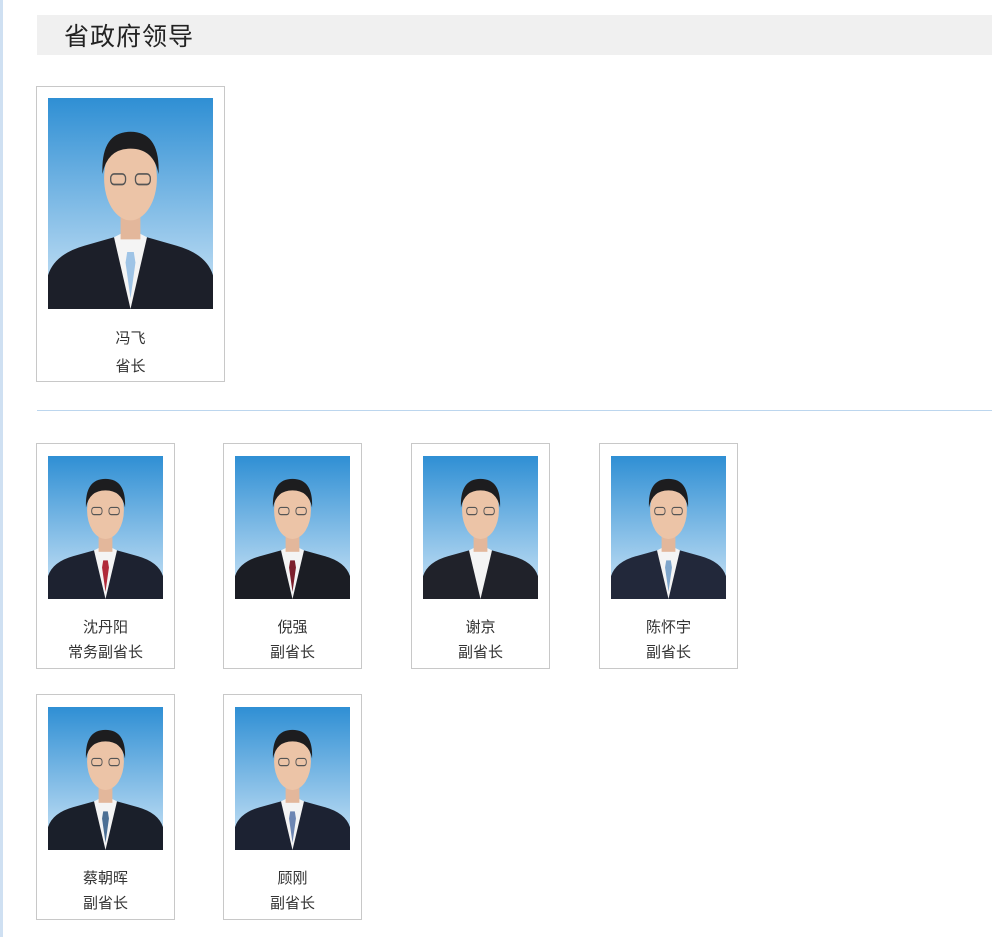 The height and width of the screenshot is (937, 1000). I want to click on leader-card-deputy: 谢京 副省长, so click(480, 556).